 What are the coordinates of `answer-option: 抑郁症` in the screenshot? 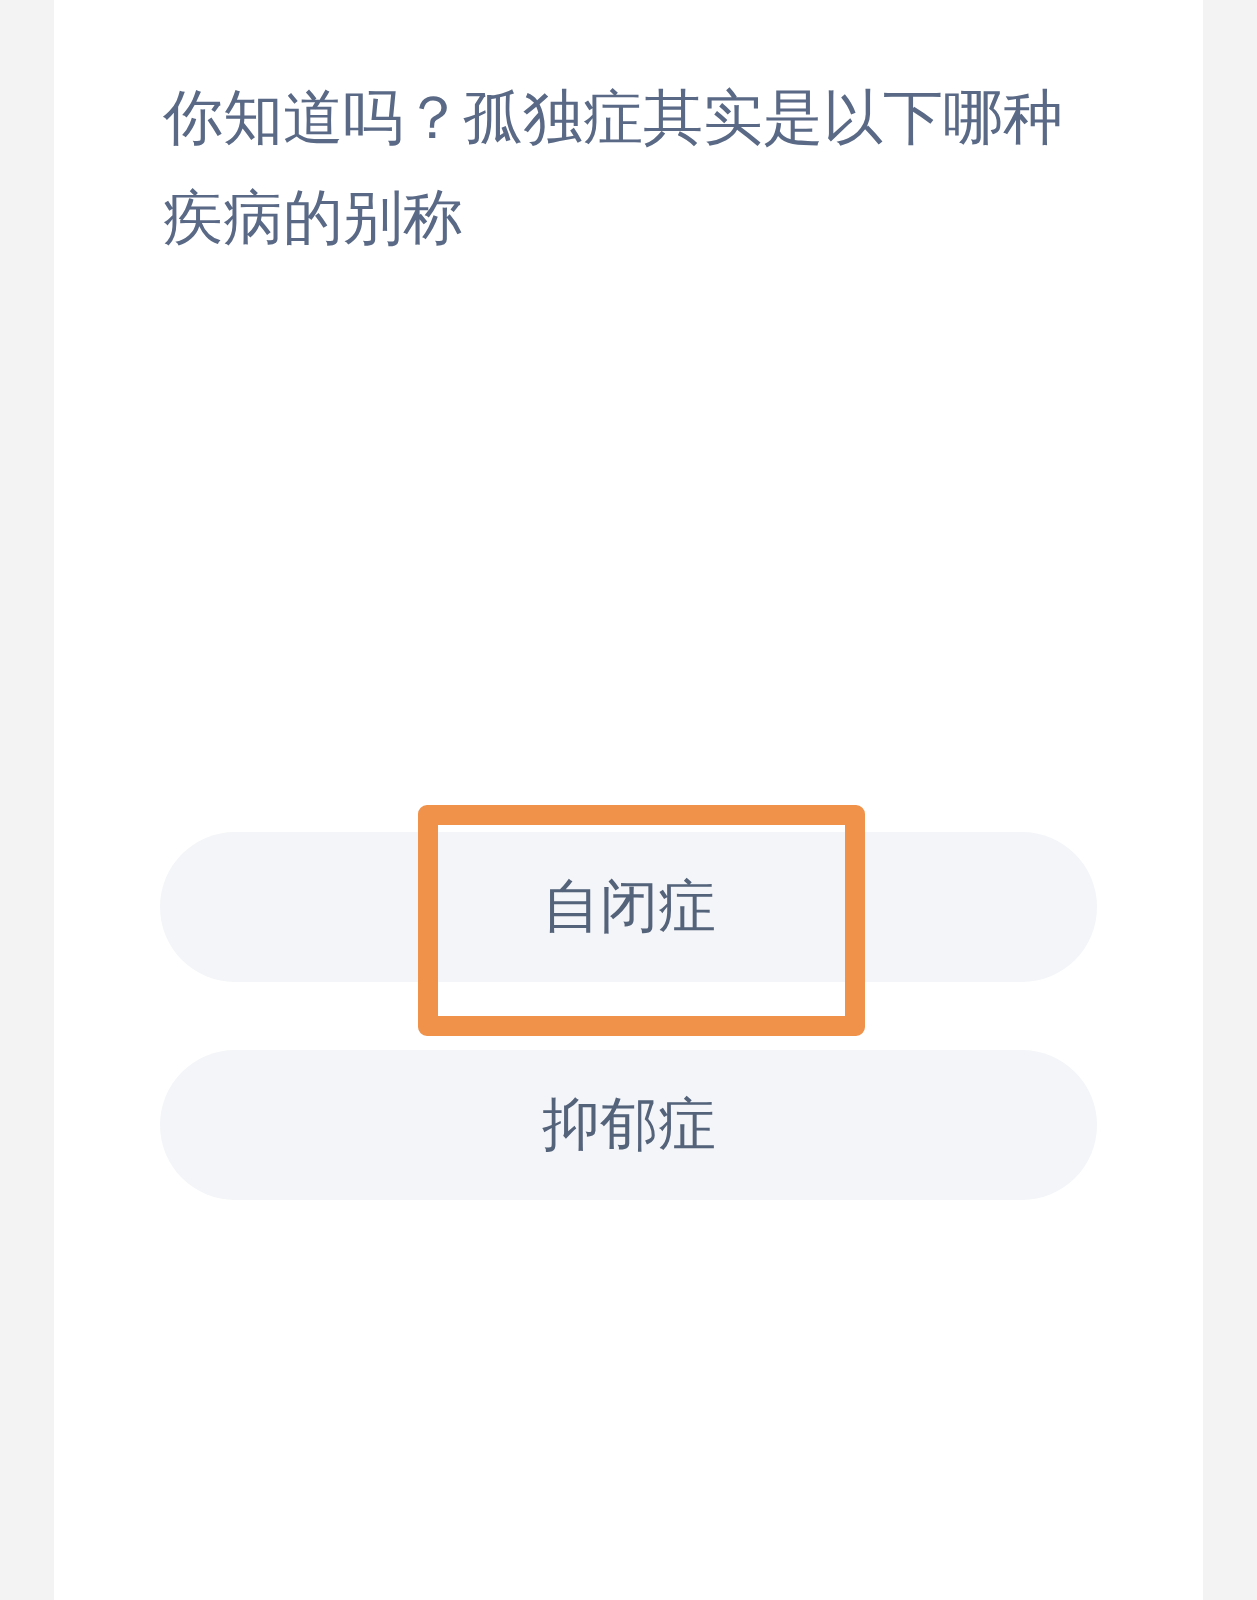 It's located at (628, 1125).